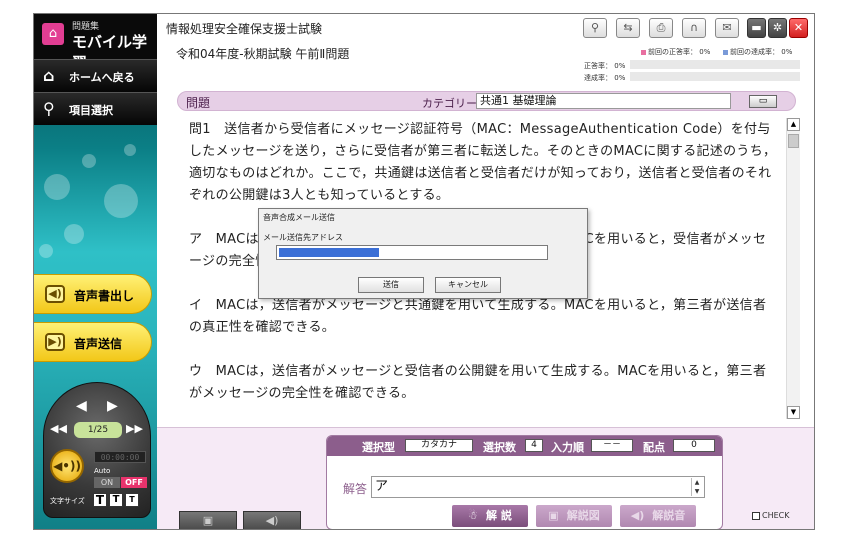  I want to click on folder-button: ▬, so click(756, 28).